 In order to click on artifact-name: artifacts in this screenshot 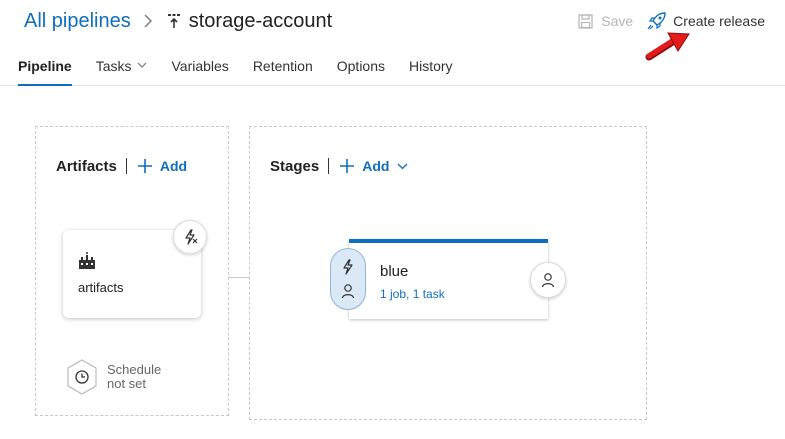, I will do `click(101, 287)`.